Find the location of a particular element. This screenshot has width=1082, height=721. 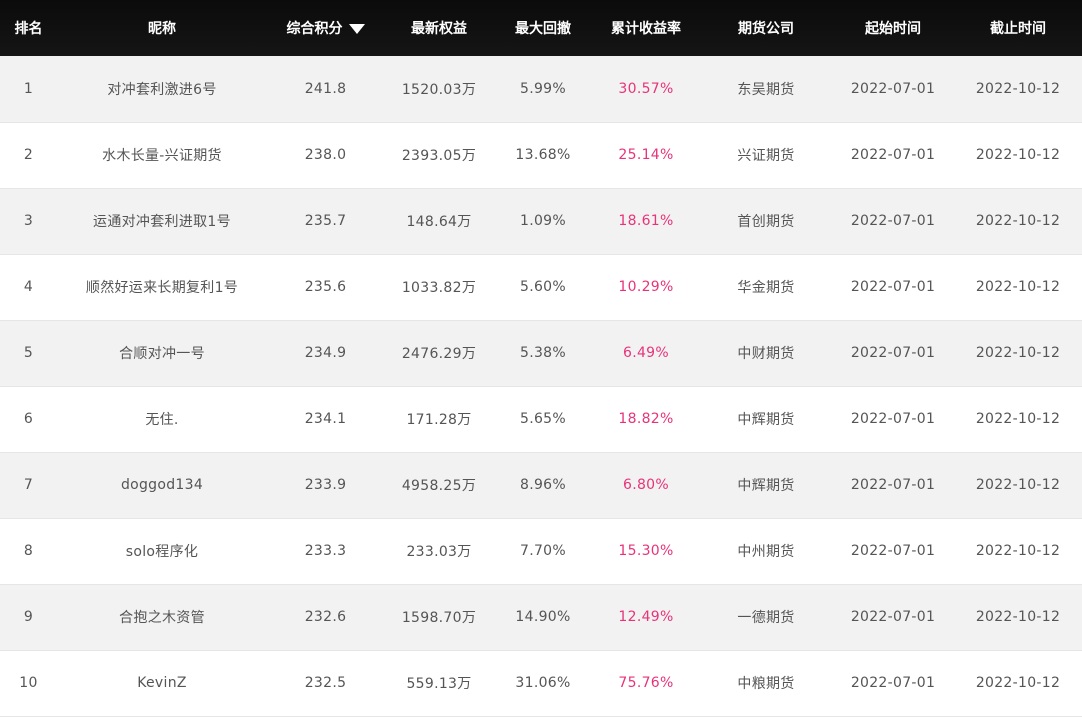

header-company: 期货公司 is located at coordinates (766, 29).